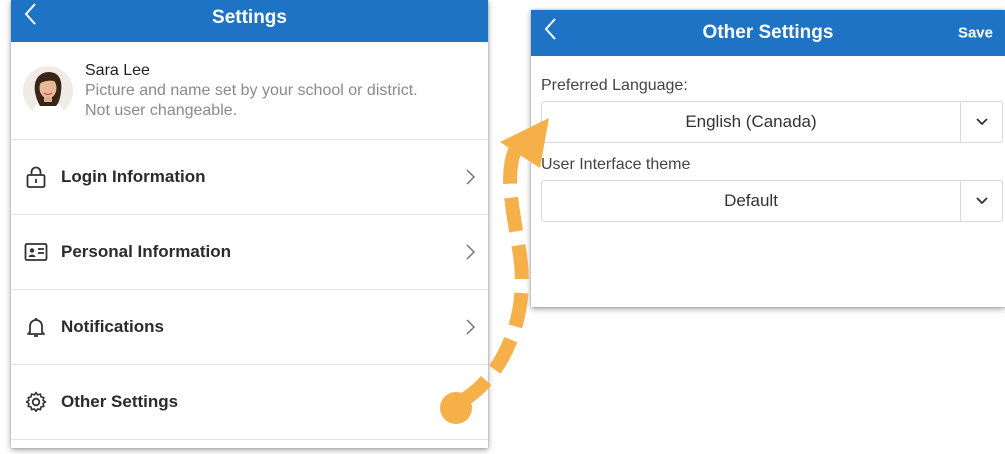  Describe the element at coordinates (614, 85) in the screenshot. I see `preferred-language-label: Preferred Language:` at that location.